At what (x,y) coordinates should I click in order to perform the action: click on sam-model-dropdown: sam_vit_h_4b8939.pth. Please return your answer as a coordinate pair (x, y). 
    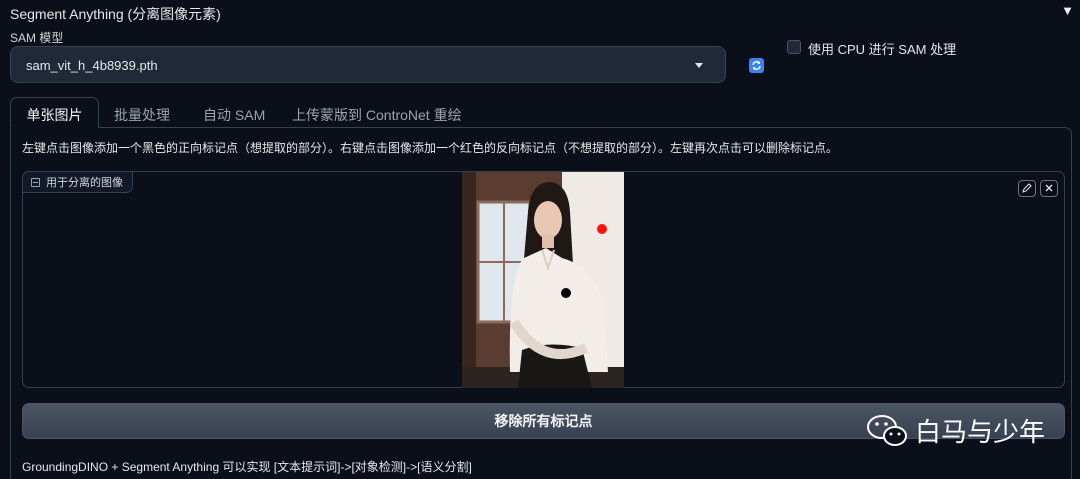
    Looking at the image, I should click on (368, 64).